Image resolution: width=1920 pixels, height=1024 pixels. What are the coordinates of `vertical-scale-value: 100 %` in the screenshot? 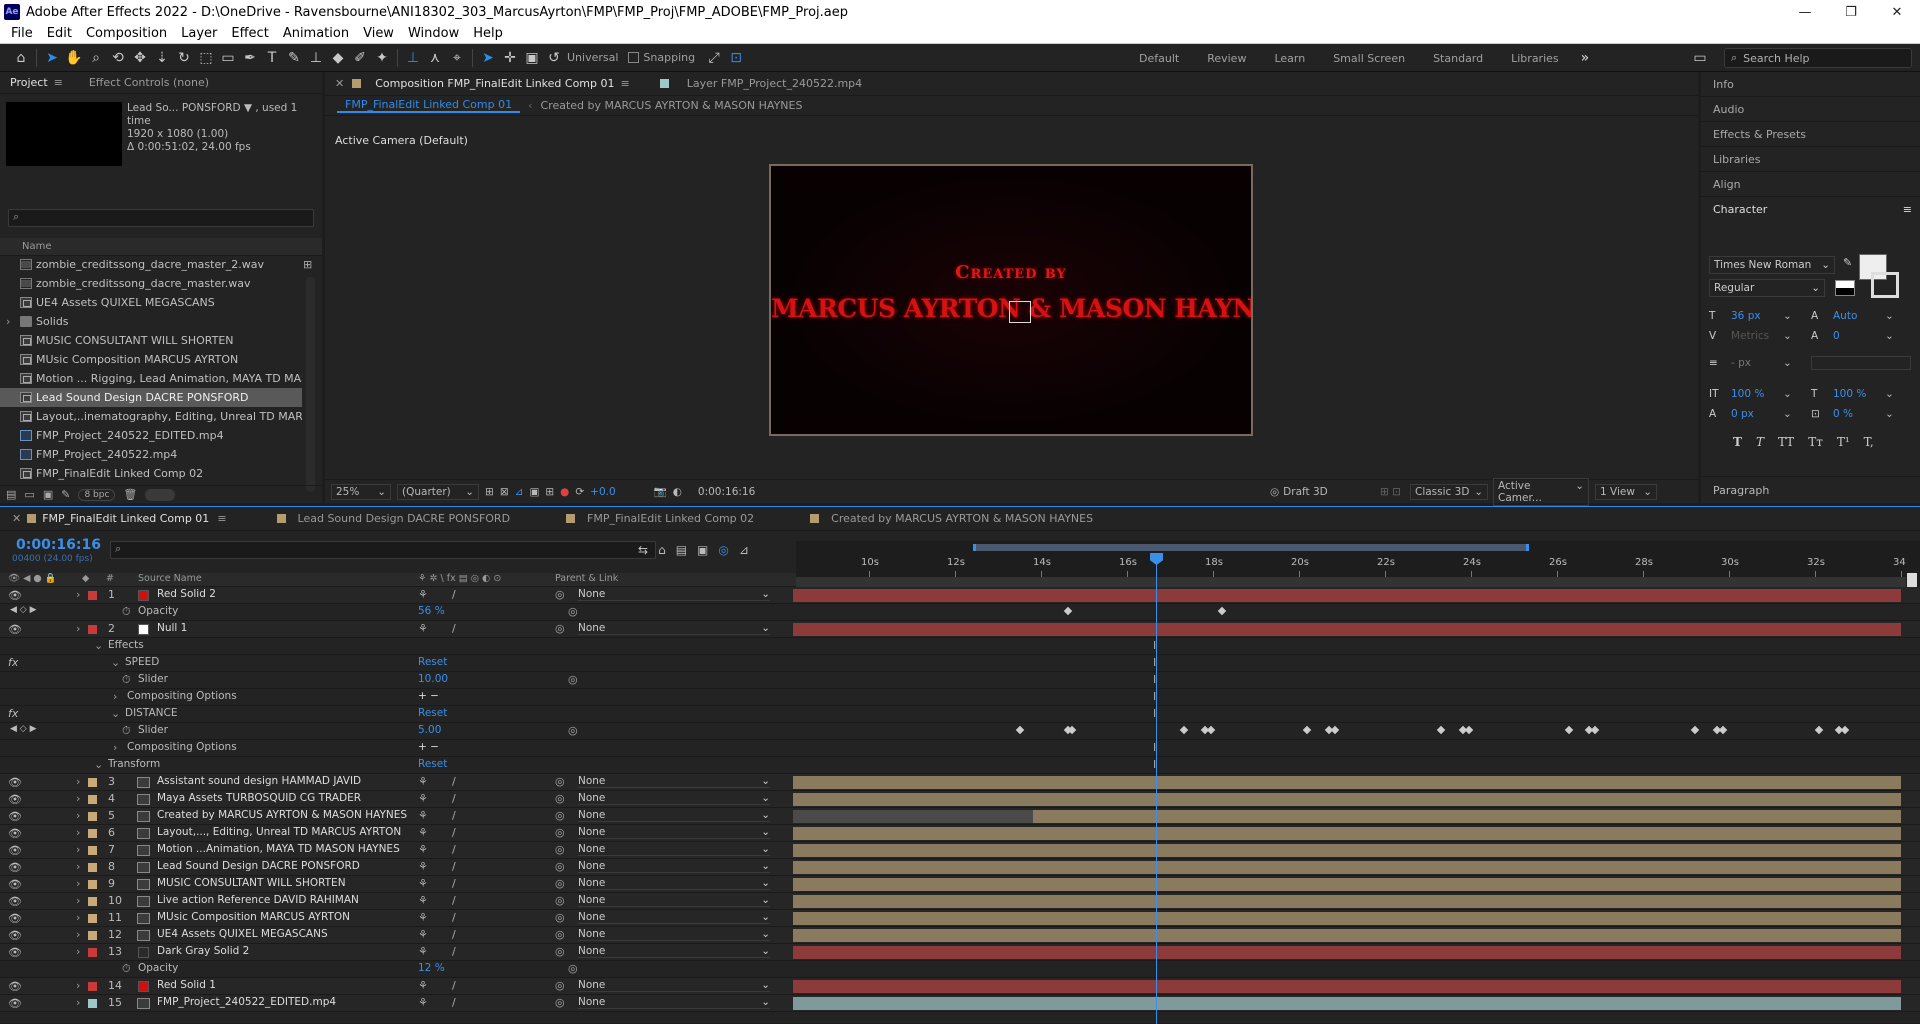 It's located at (1757, 394).